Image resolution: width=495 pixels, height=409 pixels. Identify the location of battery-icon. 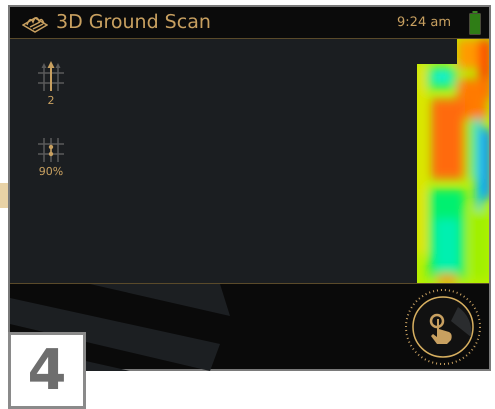
(475, 22).